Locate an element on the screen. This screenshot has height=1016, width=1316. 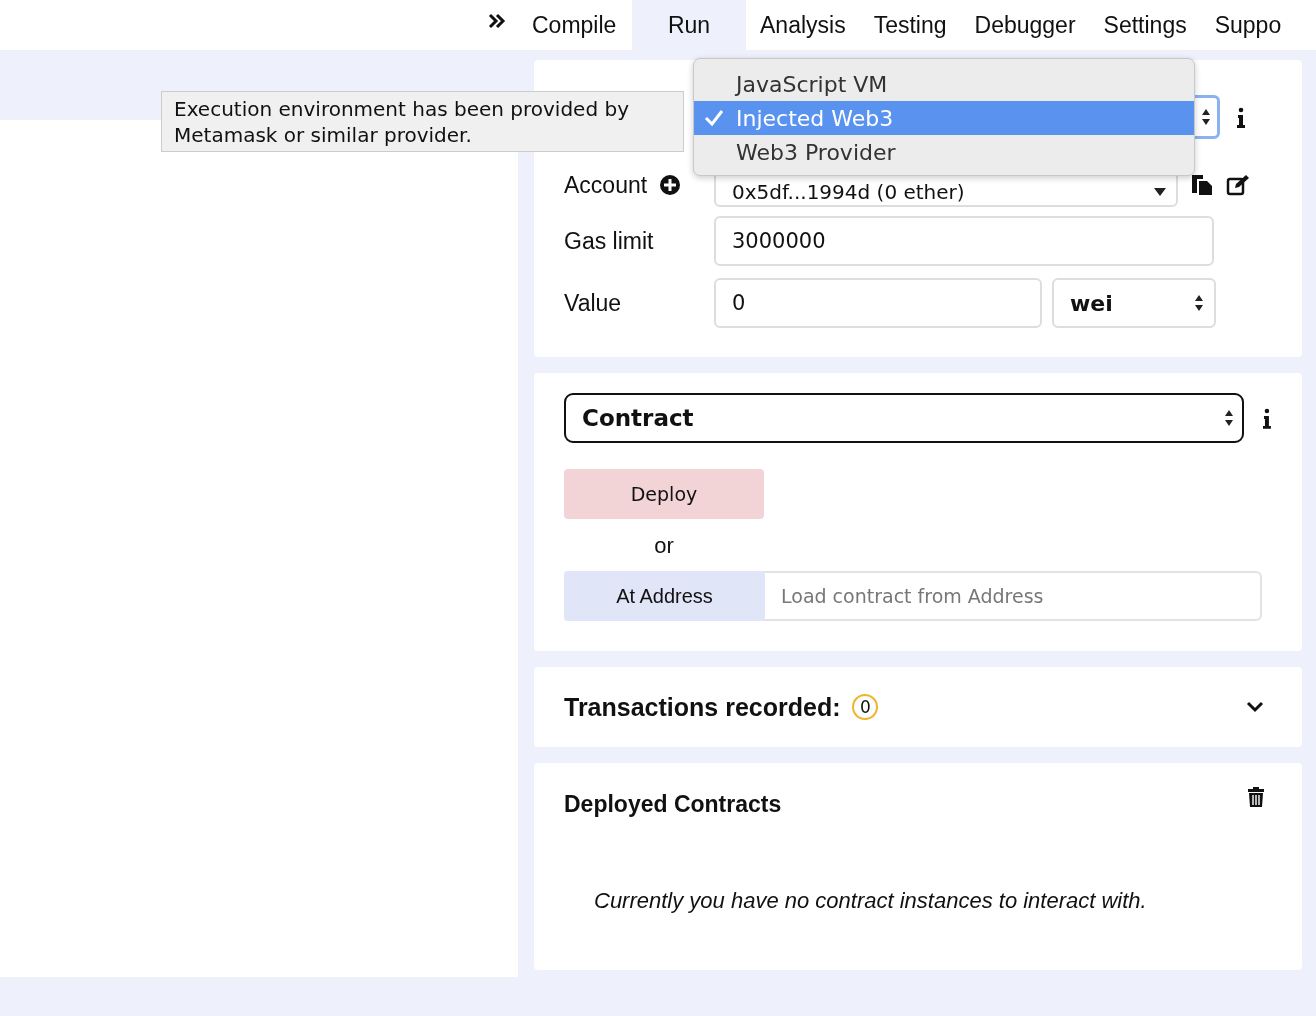
deploy-button: Deploy is located at coordinates (664, 494).